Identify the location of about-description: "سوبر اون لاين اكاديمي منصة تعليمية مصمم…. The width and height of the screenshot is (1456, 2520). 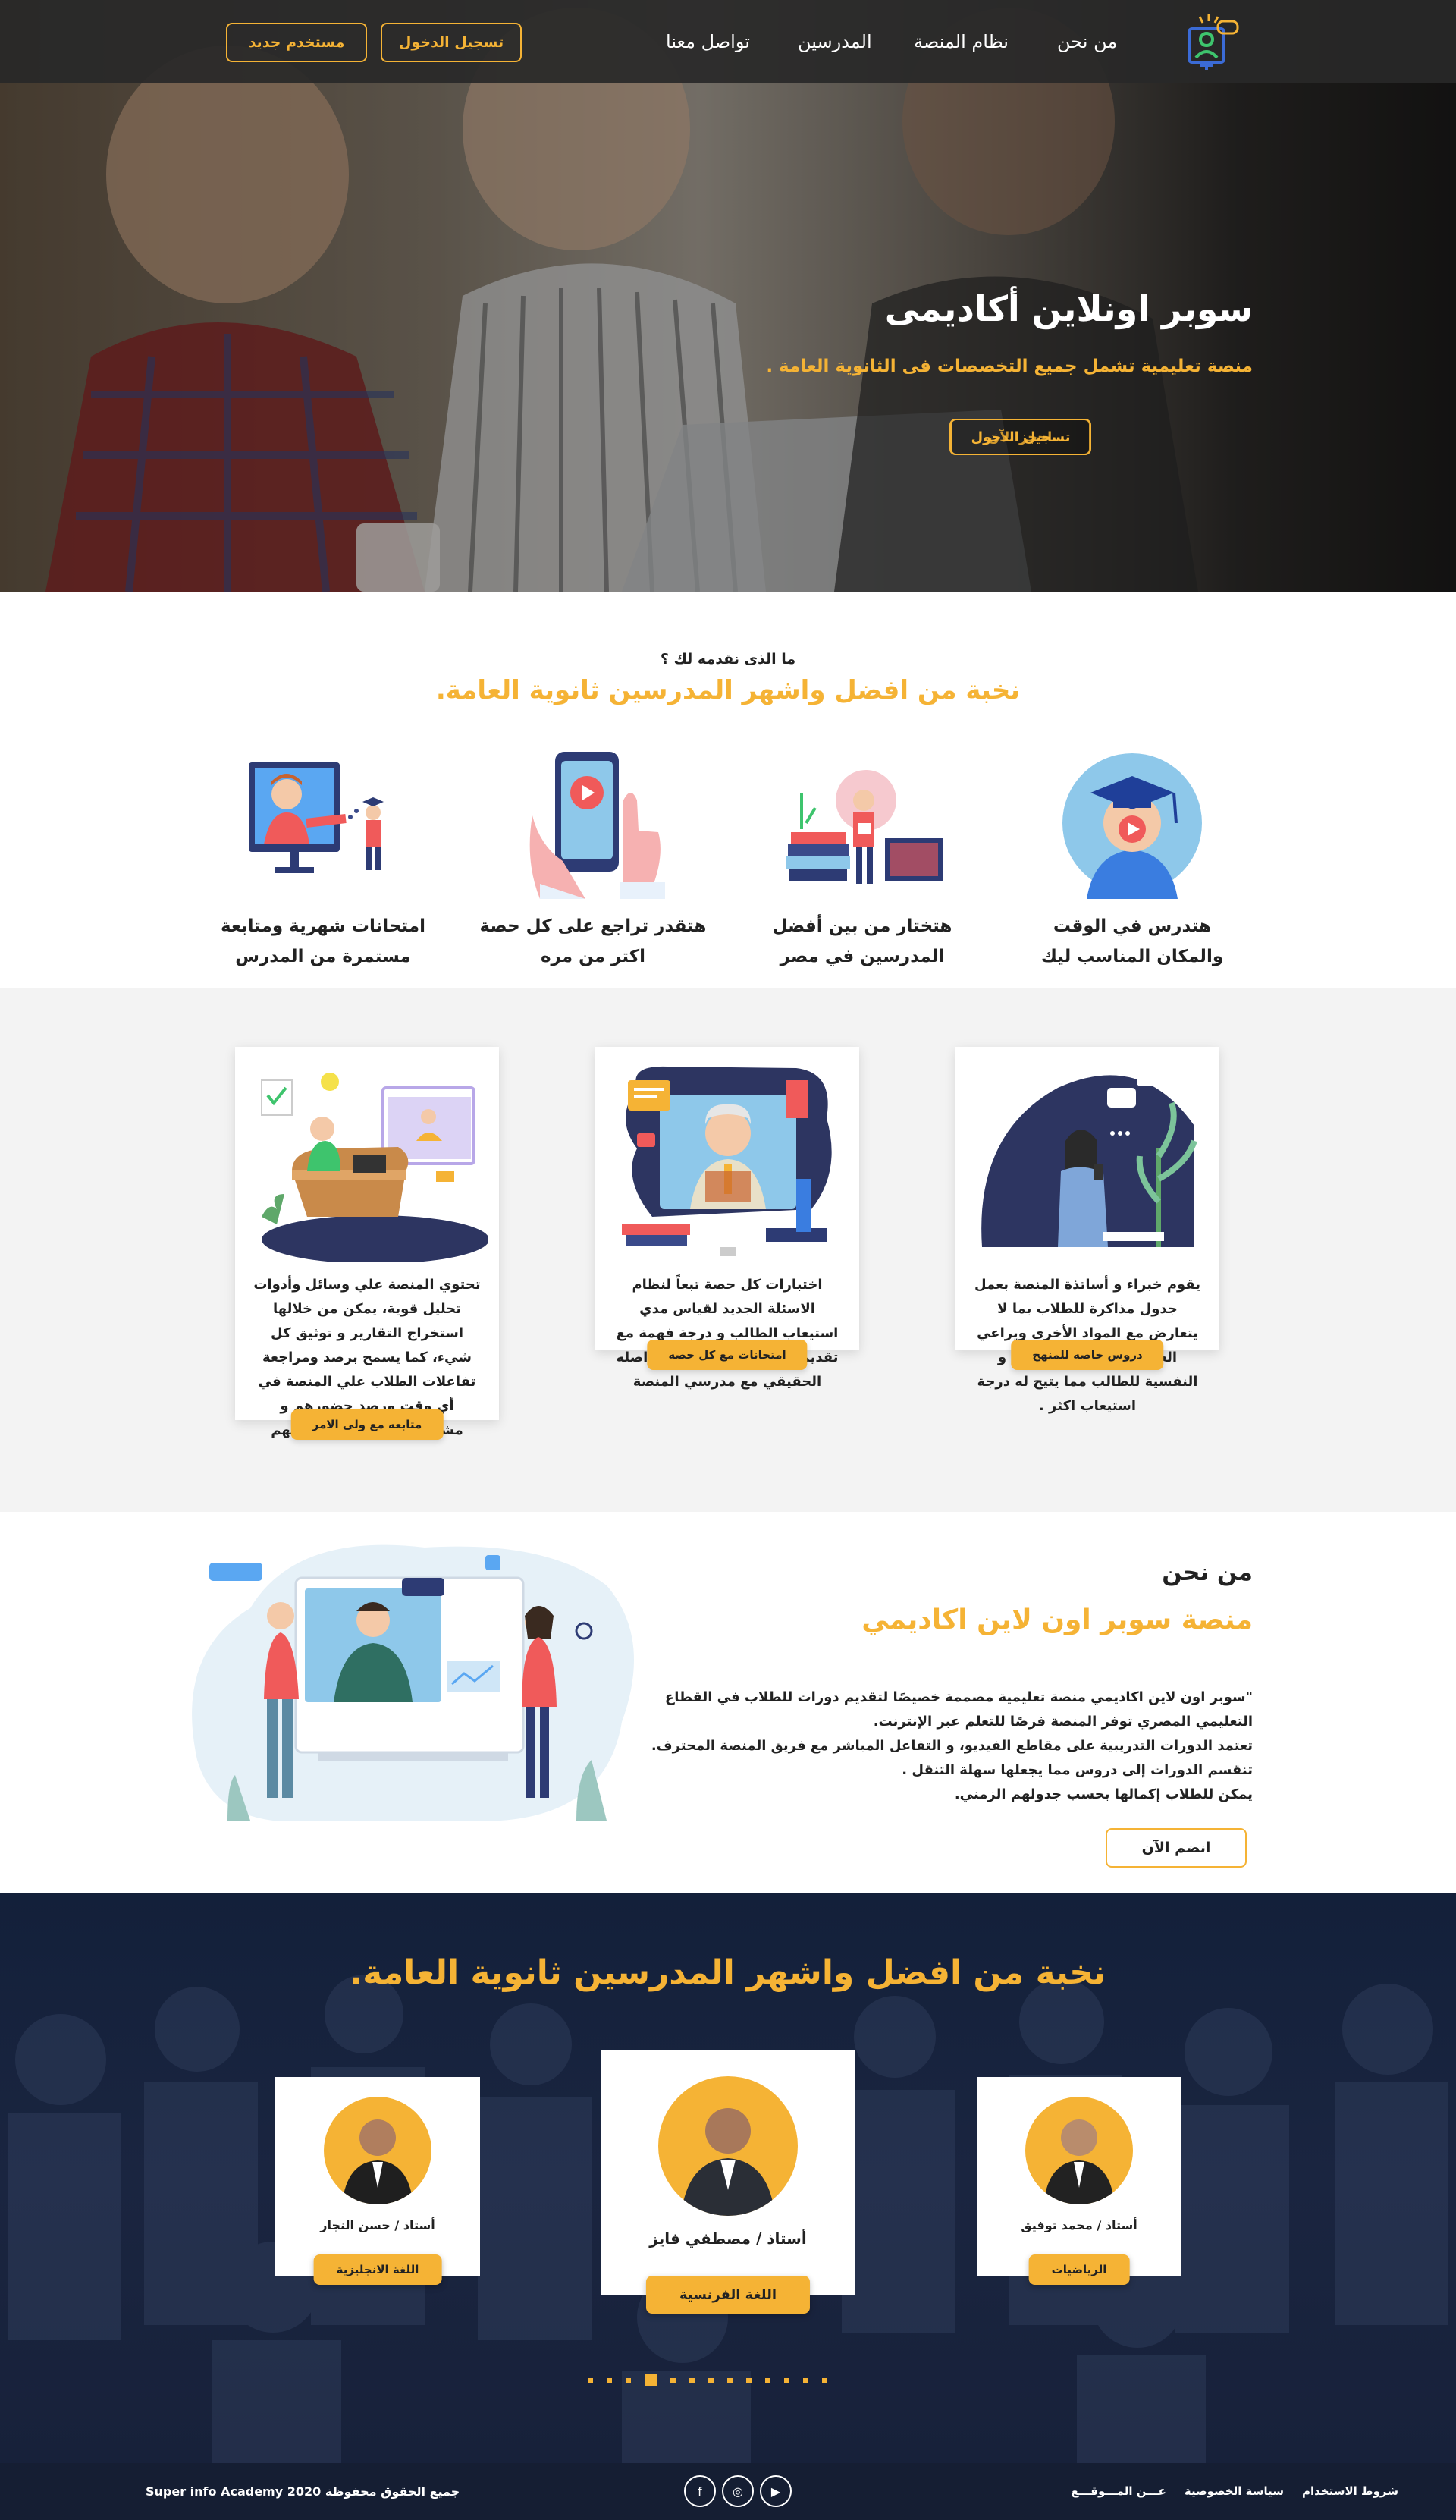
(942, 1746).